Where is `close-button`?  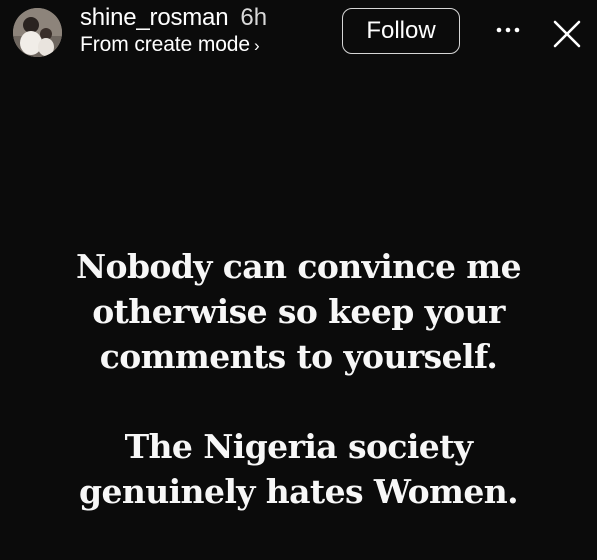 close-button is located at coordinates (567, 34).